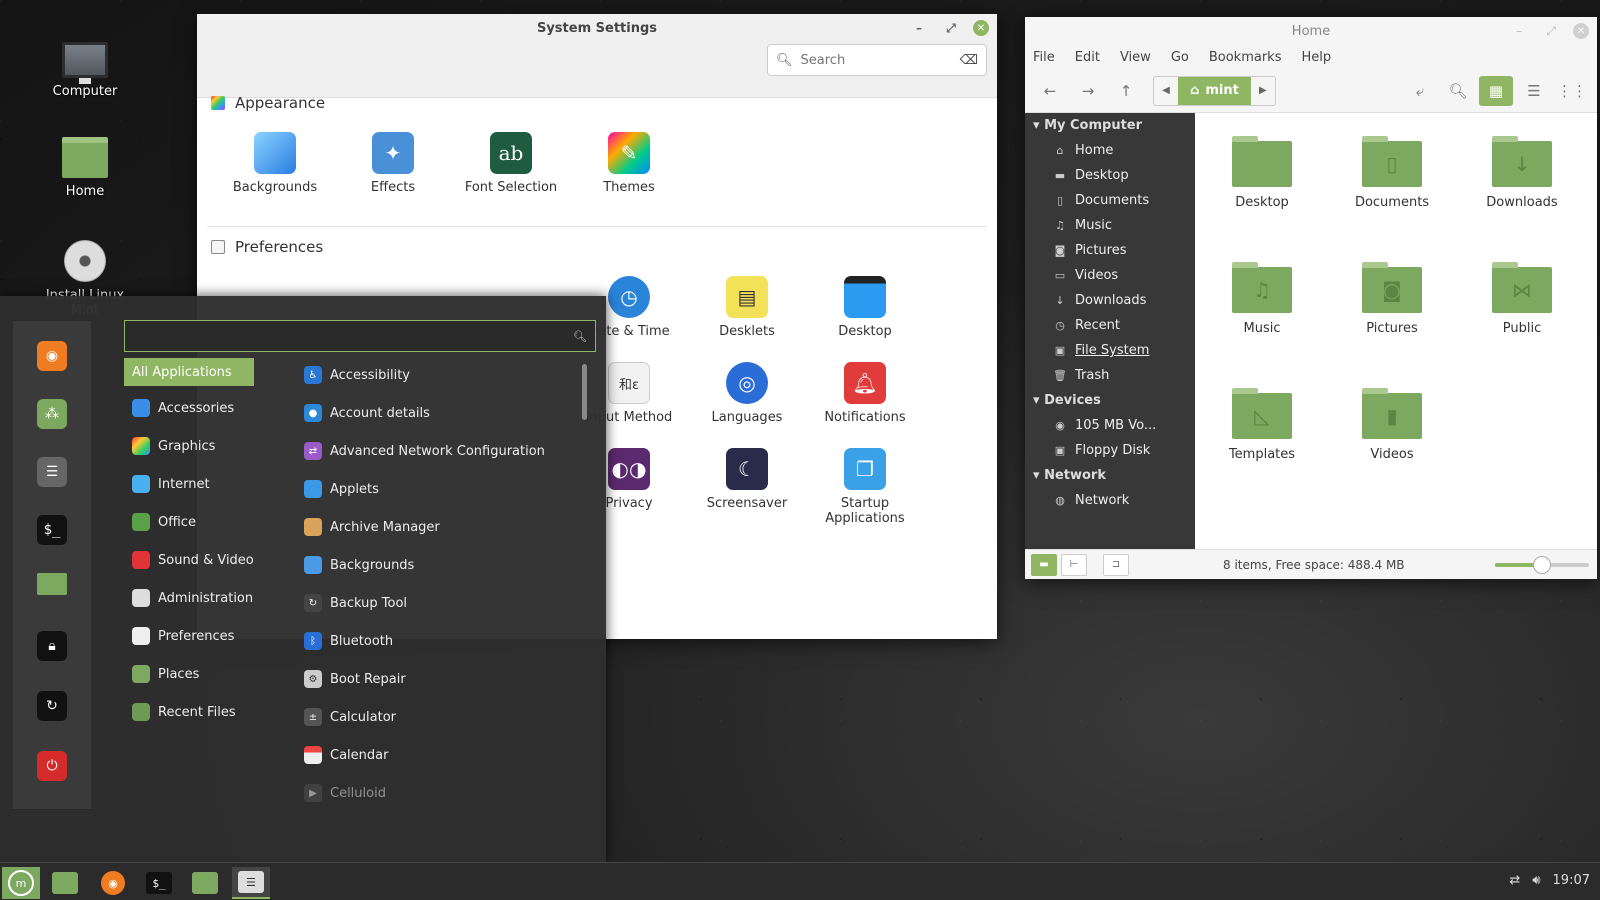  What do you see at coordinates (1180, 57) in the screenshot?
I see `menu-go: Go` at bounding box center [1180, 57].